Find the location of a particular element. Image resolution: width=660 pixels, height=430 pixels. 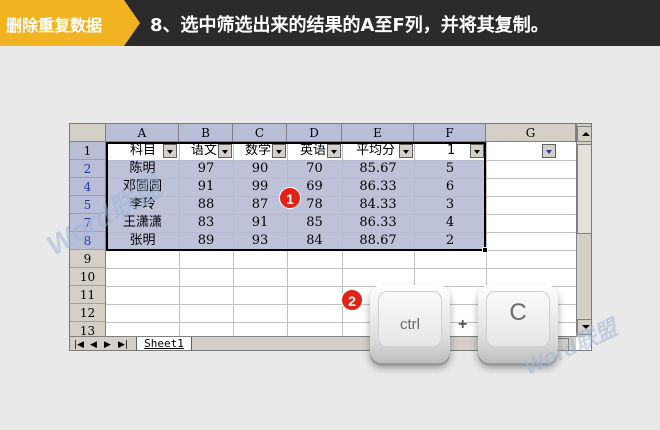

prev-sheet-icon: ◀ is located at coordinates (93, 345).